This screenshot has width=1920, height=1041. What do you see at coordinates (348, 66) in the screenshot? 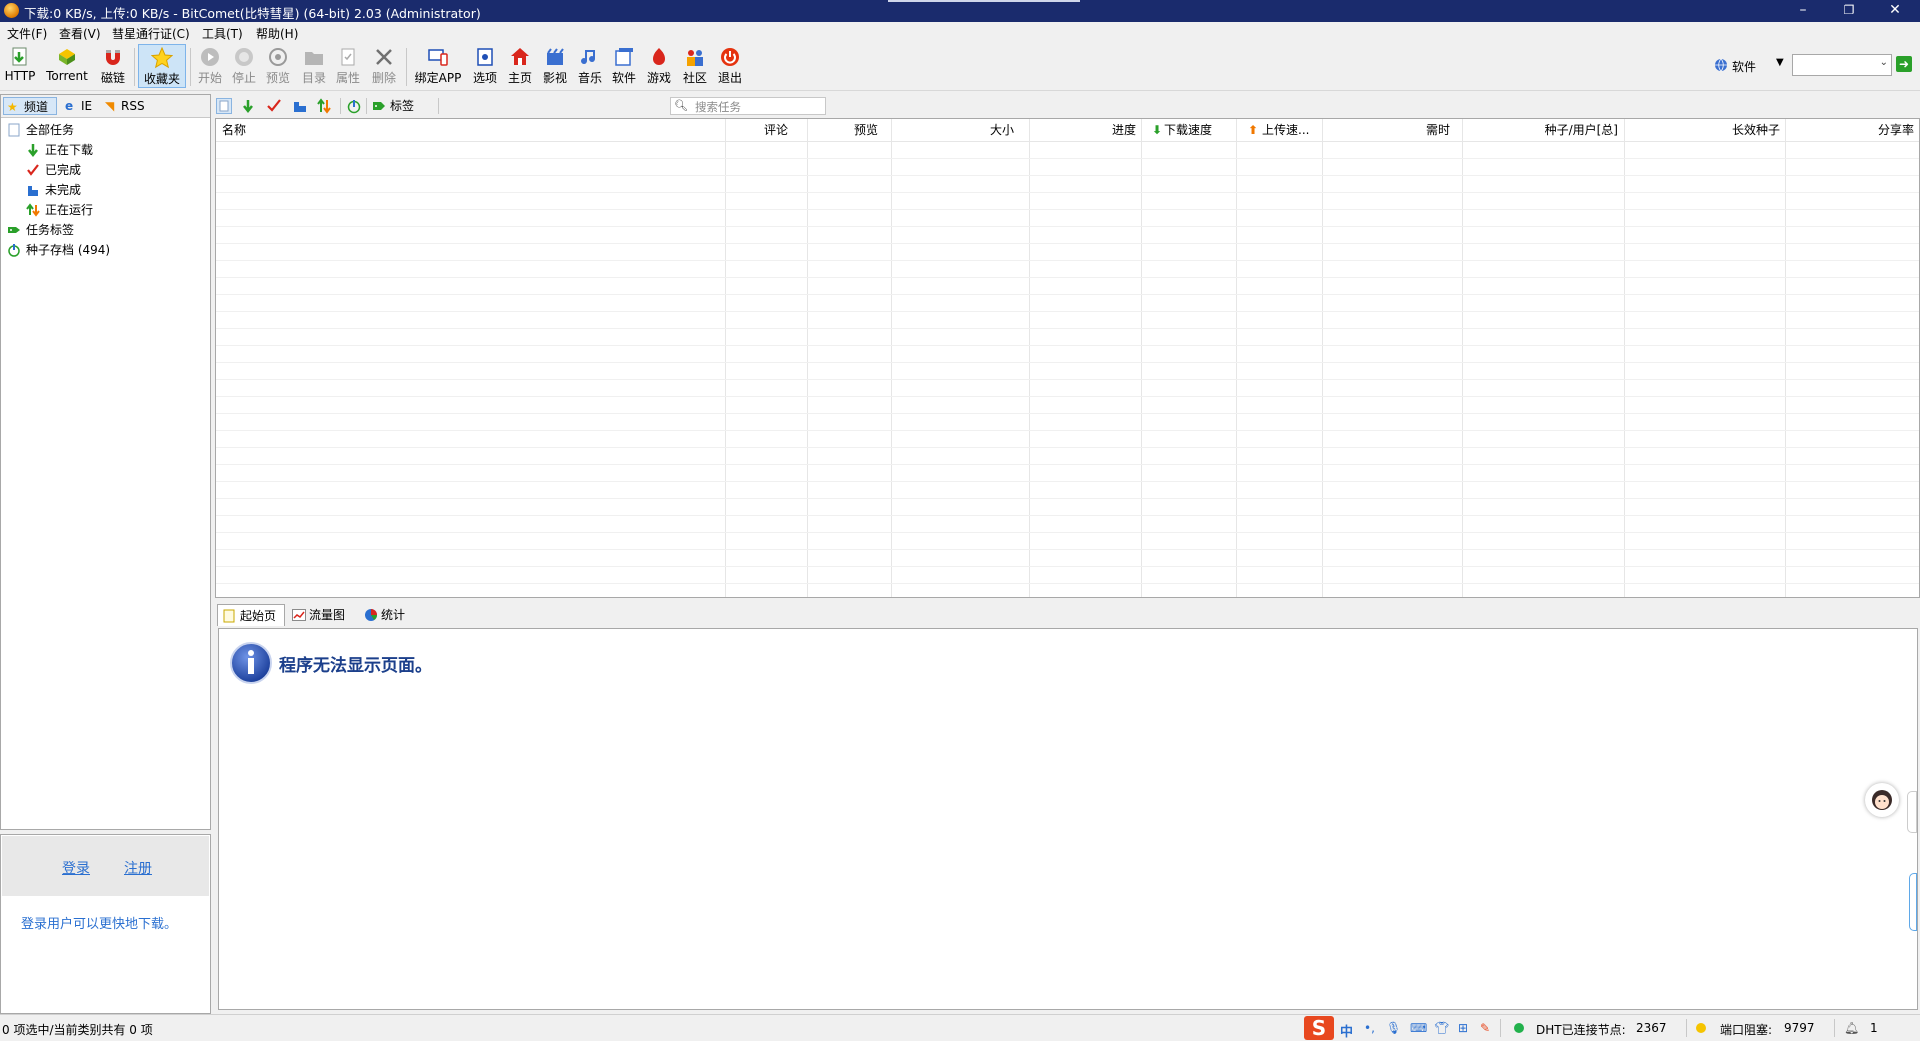
I see `properties-button: 属性` at bounding box center [348, 66].